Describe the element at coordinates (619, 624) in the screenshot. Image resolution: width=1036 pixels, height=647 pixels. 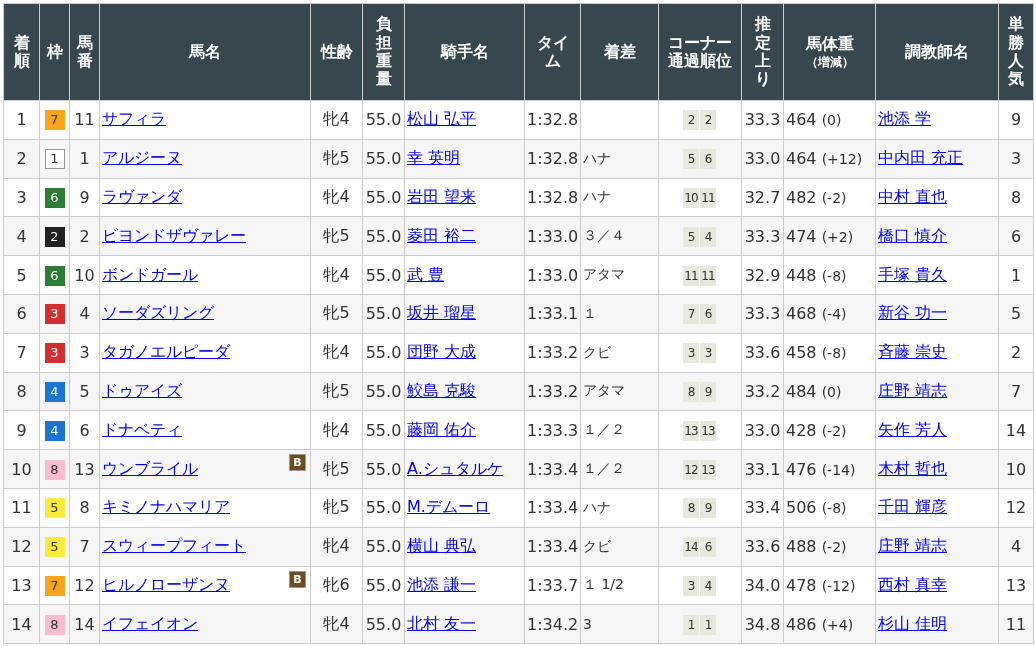
I see `margin: 3` at that location.